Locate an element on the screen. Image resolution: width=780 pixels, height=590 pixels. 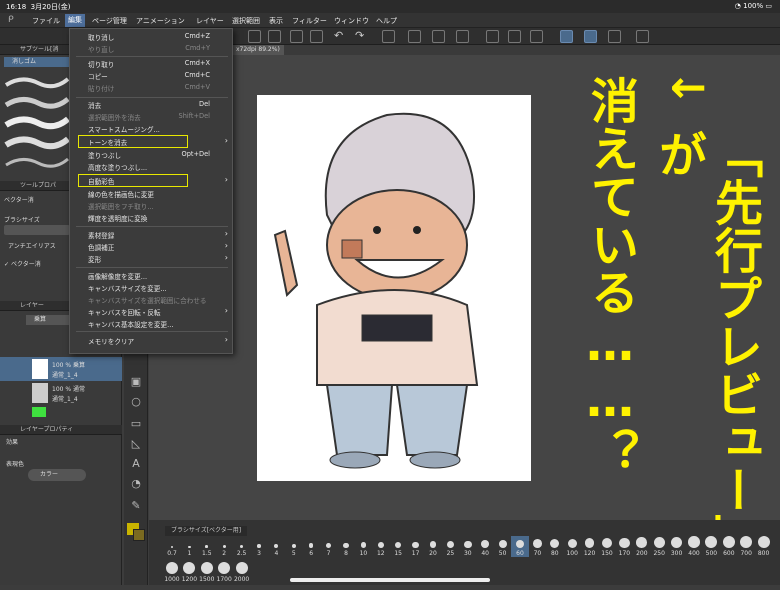
menu-item: 塗りつぶし Opt+Del is located at coordinates (160, 155).